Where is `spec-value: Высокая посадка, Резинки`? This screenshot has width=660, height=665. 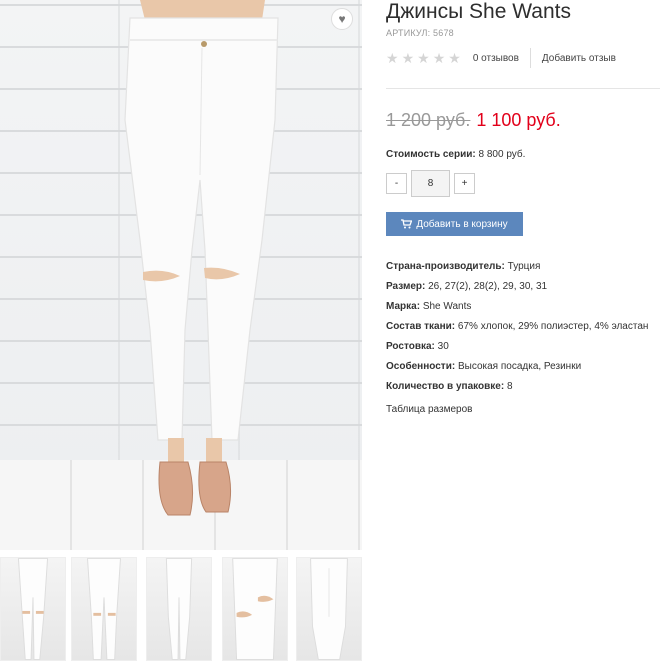
spec-value: Высокая посадка, Резинки is located at coordinates (519, 366).